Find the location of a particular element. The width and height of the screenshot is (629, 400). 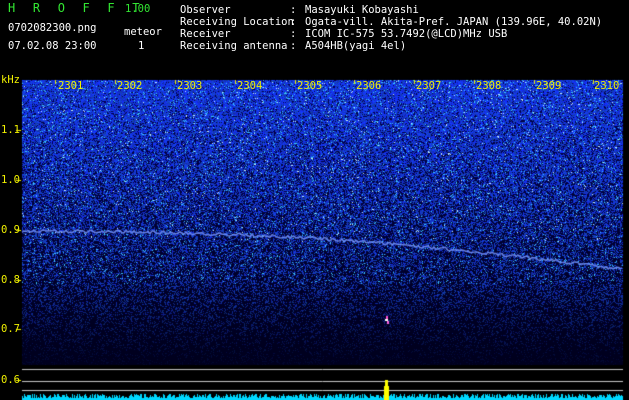

y-tick-label: 0.9 is located at coordinates (10, 230).